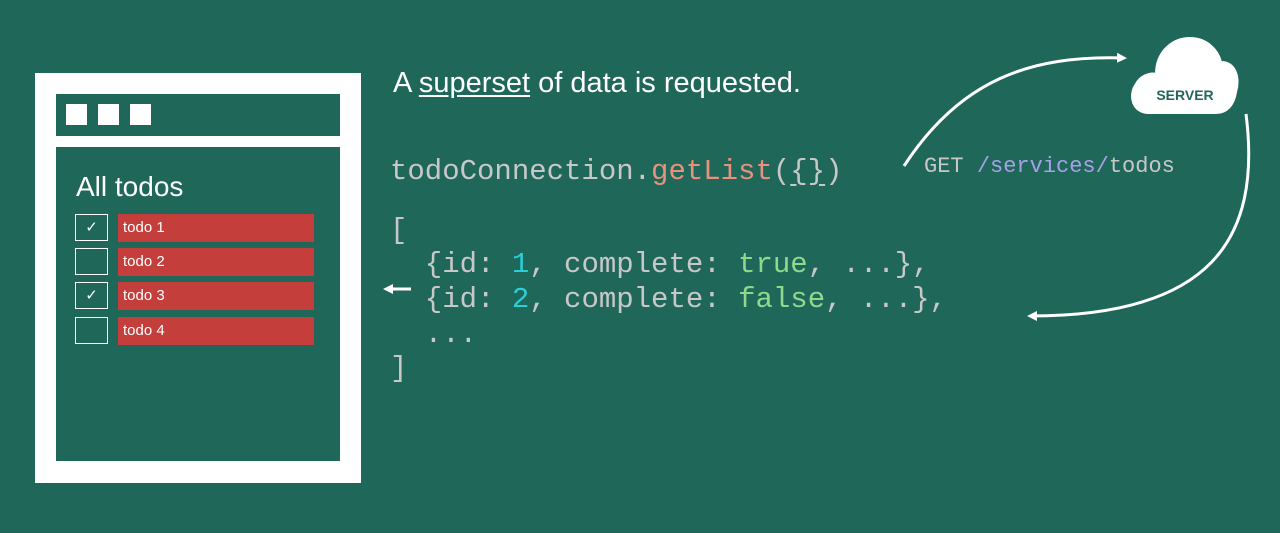 The image size is (1280, 533). What do you see at coordinates (1014, 109) in the screenshot?
I see `request-arrow-icon` at bounding box center [1014, 109].